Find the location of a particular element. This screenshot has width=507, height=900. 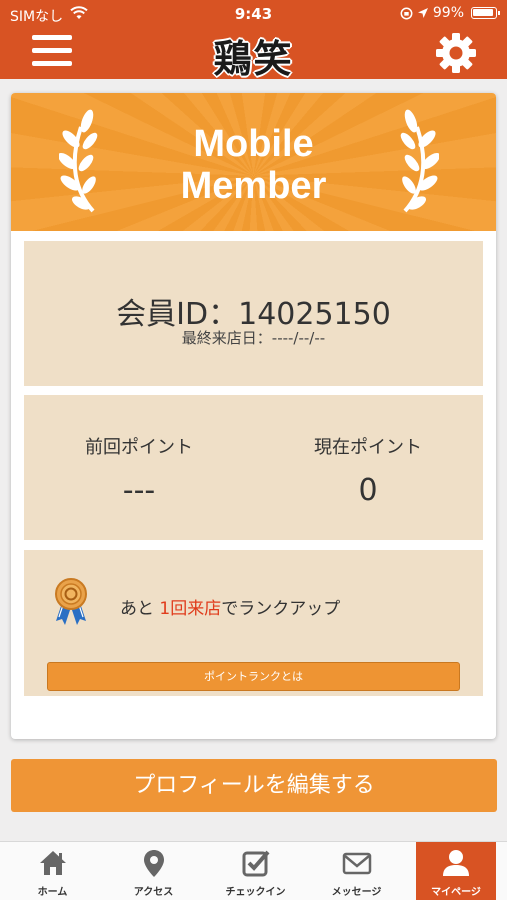

person-icon is located at coordinates (456, 863).